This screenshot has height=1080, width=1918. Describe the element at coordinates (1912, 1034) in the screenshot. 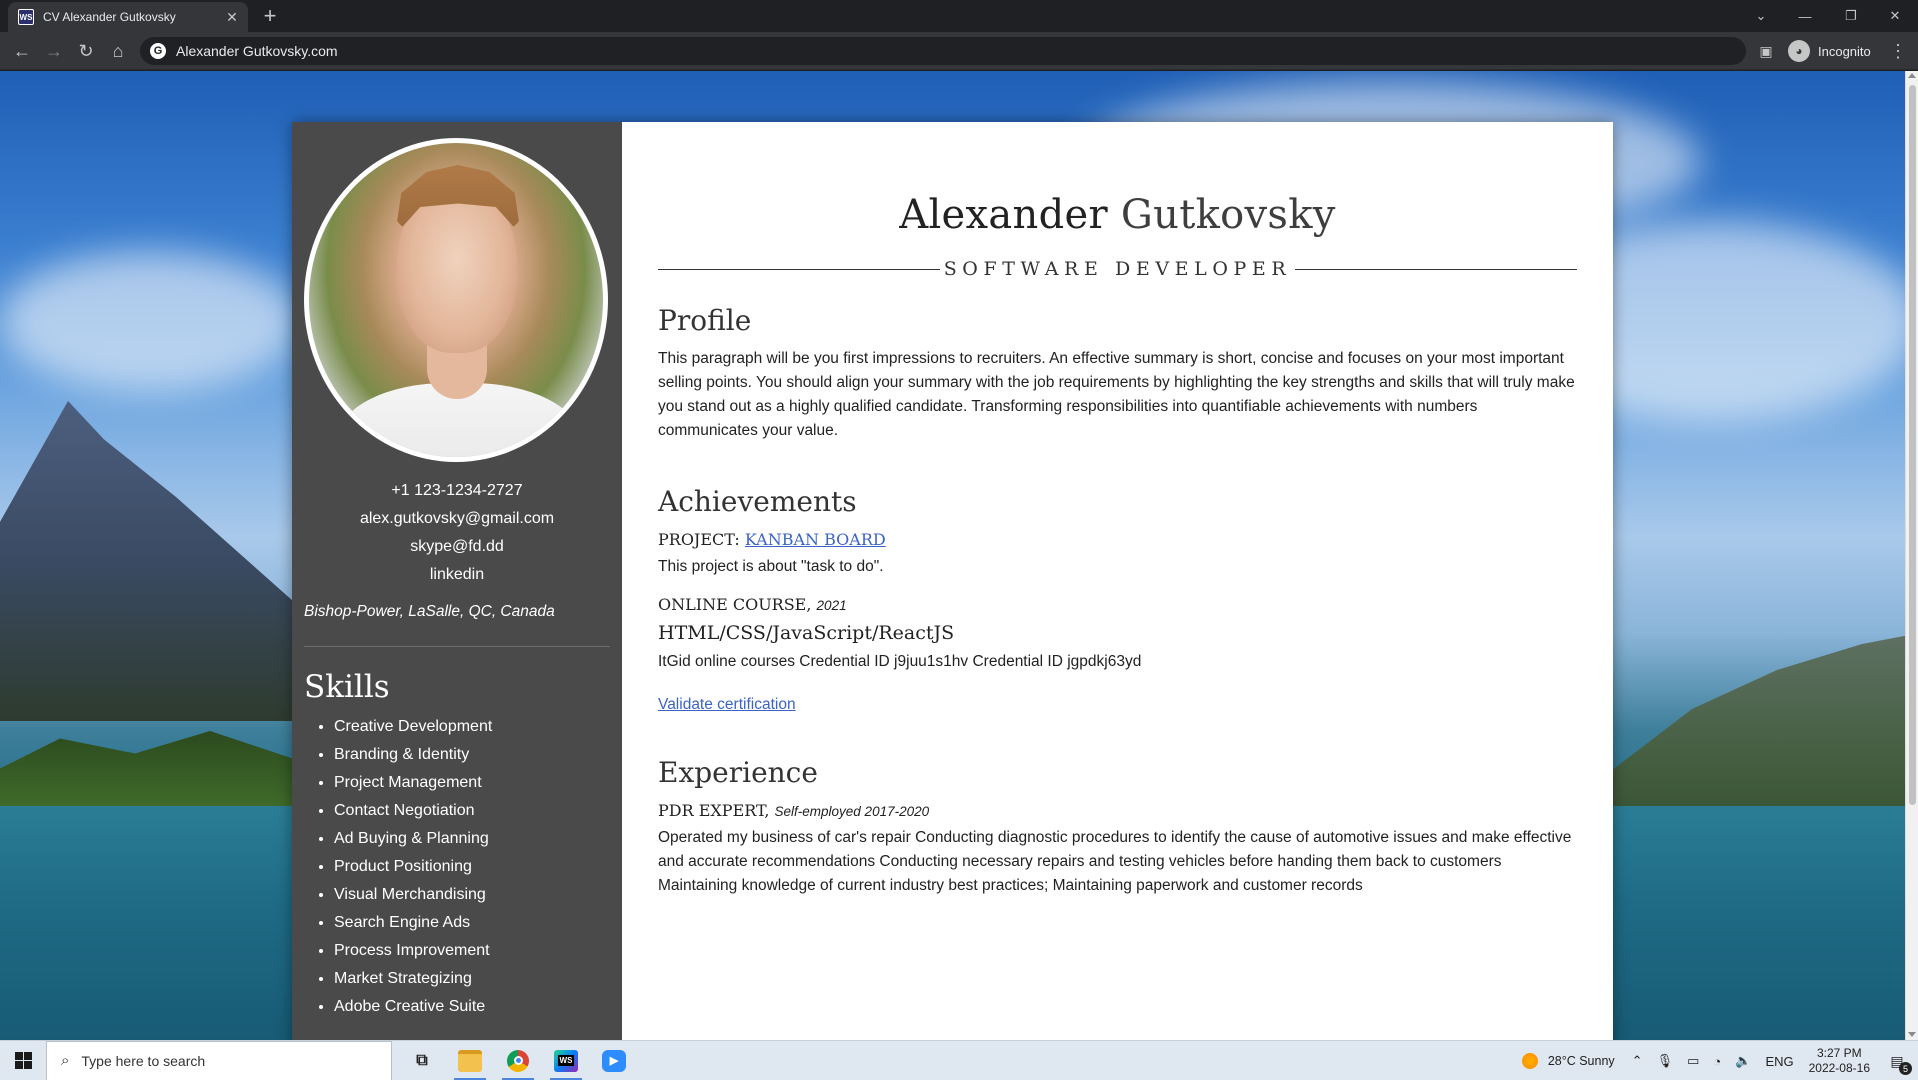

I see `scroll-down-arrow-icon` at that location.